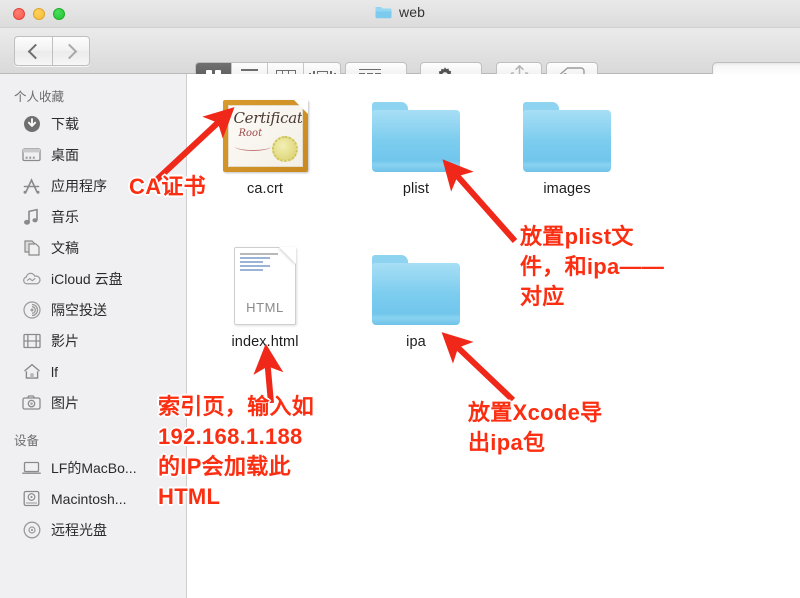 Image resolution: width=800 pixels, height=598 pixels. Describe the element at coordinates (31, 402) in the screenshot. I see `pictures-icon` at that location.